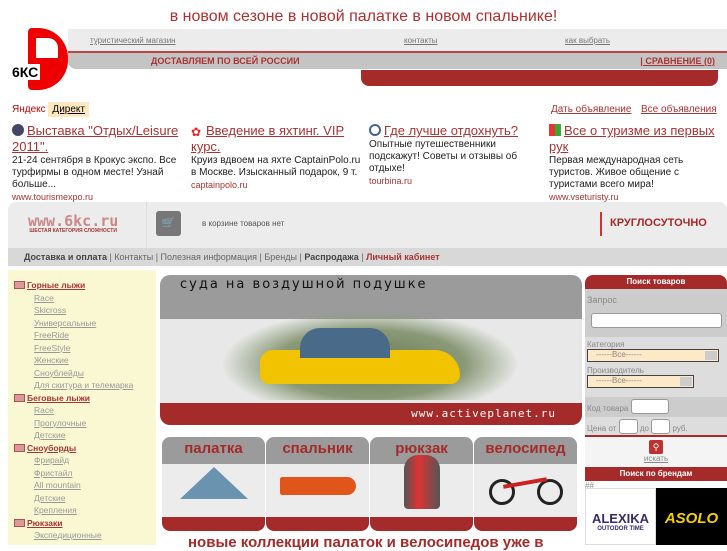 This screenshot has height=551, width=727. Describe the element at coordinates (628, 426) in the screenshot. I see `price-from-input` at that location.